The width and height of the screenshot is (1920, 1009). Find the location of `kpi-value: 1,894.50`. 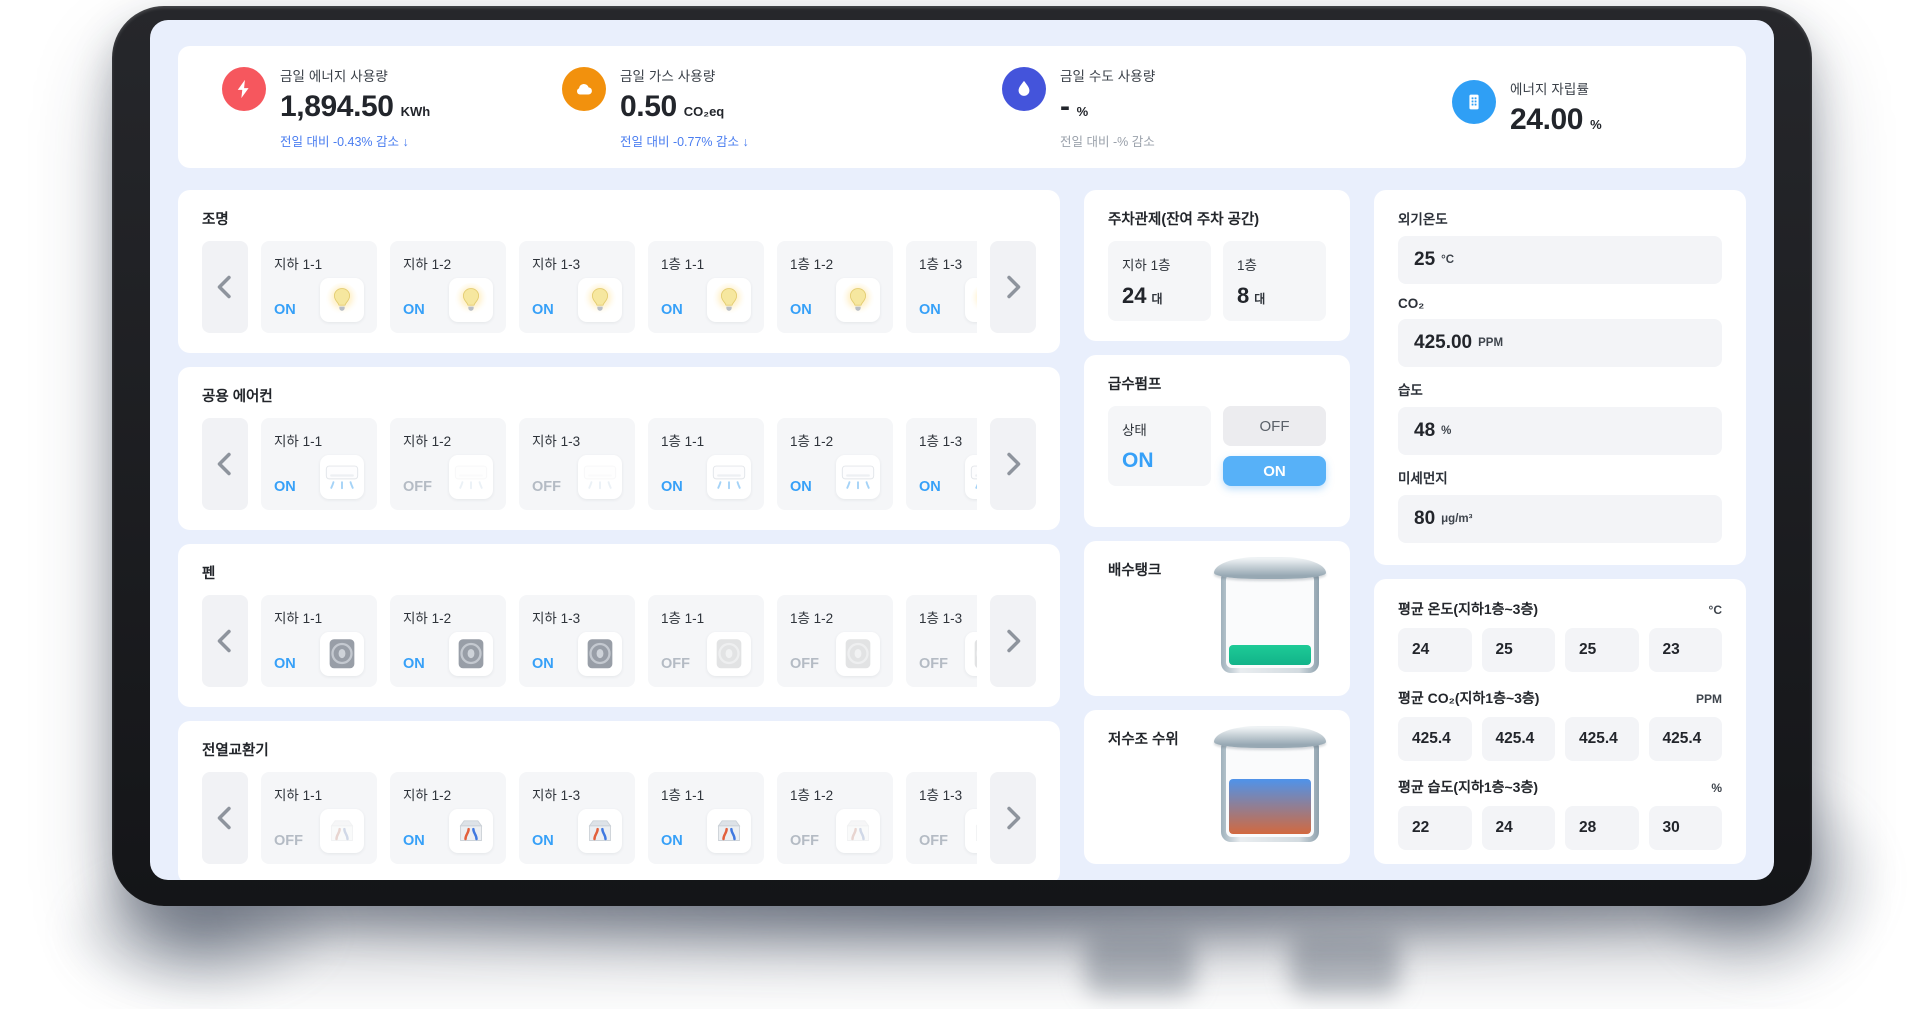

kpi-value: 1,894.50 is located at coordinates (337, 106).